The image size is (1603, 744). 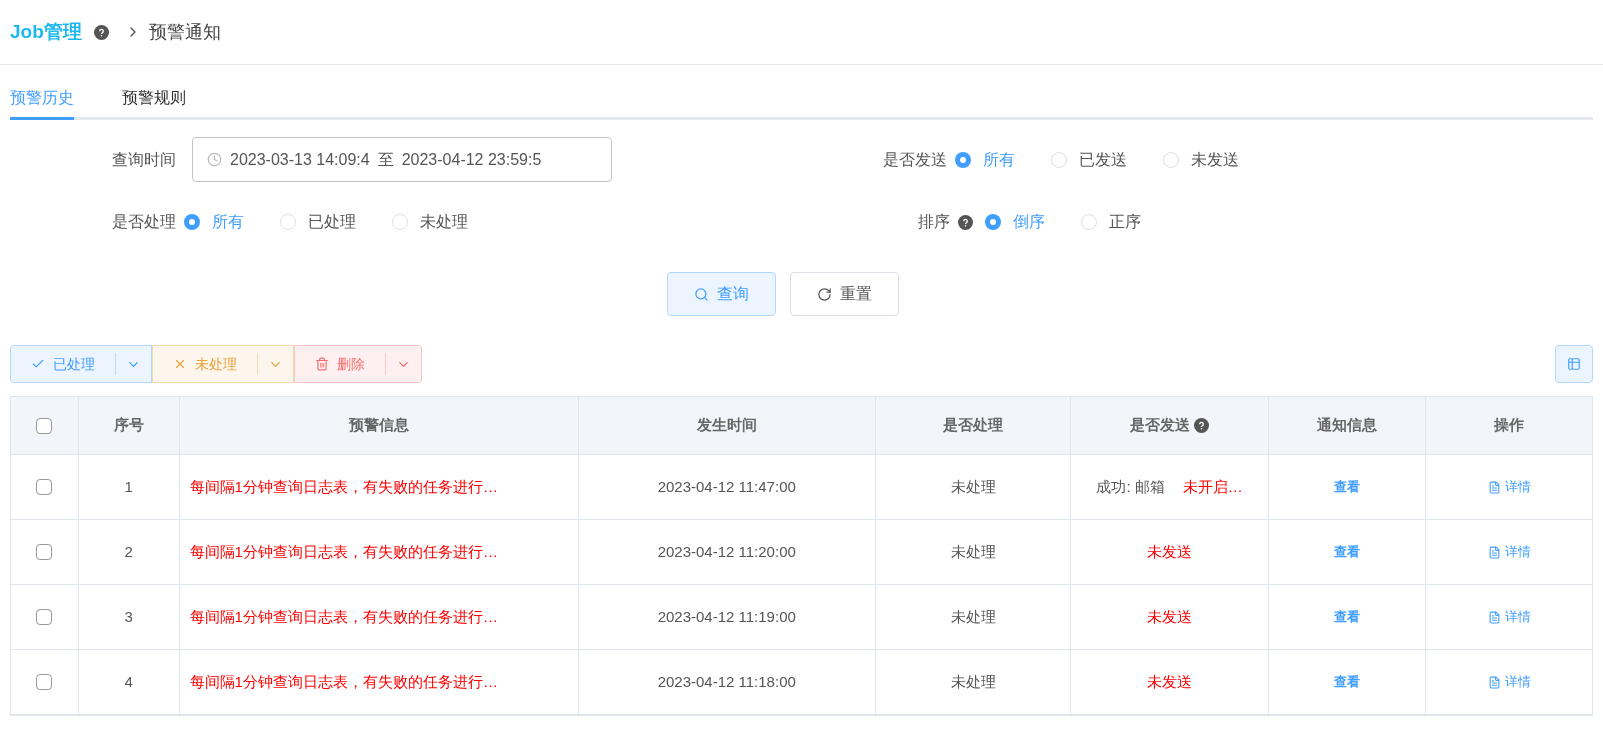 I want to click on table-cell-text: 2023-04-12 11:18:00, so click(x=726, y=681).